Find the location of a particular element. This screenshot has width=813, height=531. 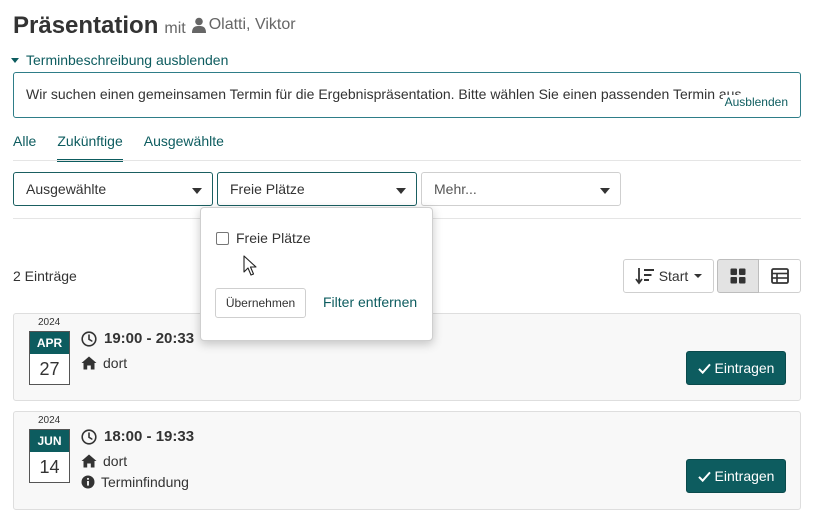

sort-dropdown-button: Start is located at coordinates (668, 276).